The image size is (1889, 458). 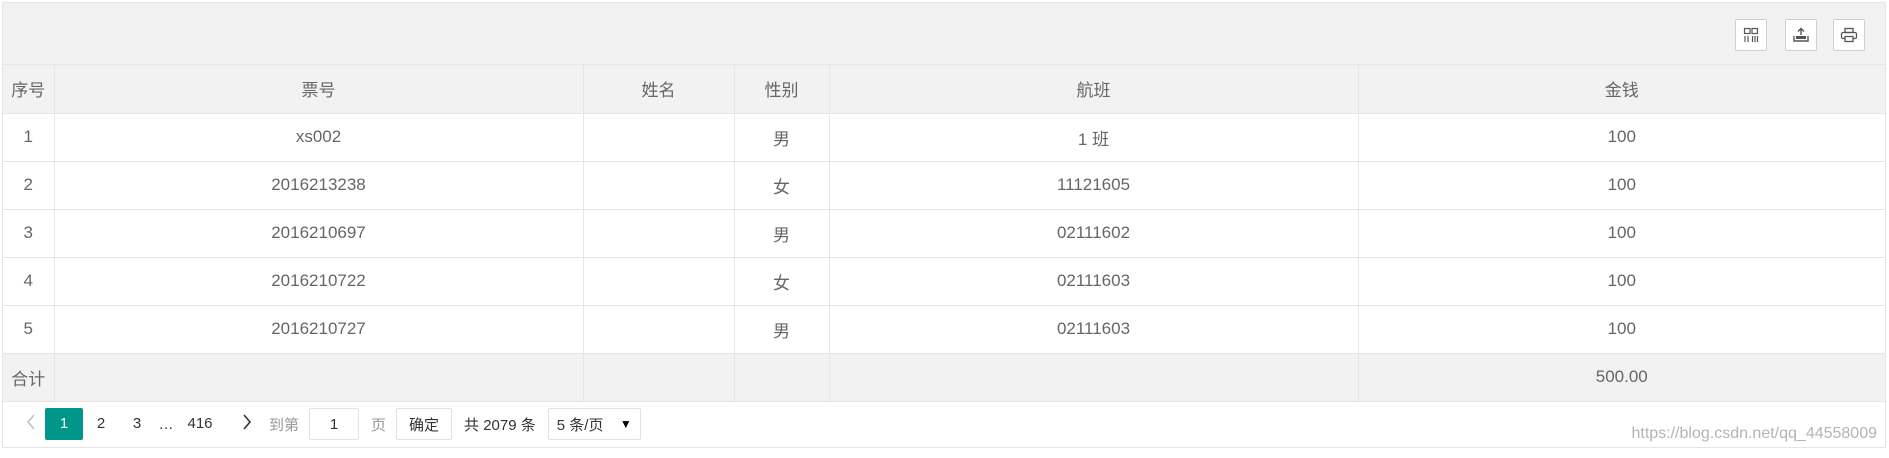 I want to click on table-row: 3 2016210697 男 02111602 100, so click(x=944, y=233).